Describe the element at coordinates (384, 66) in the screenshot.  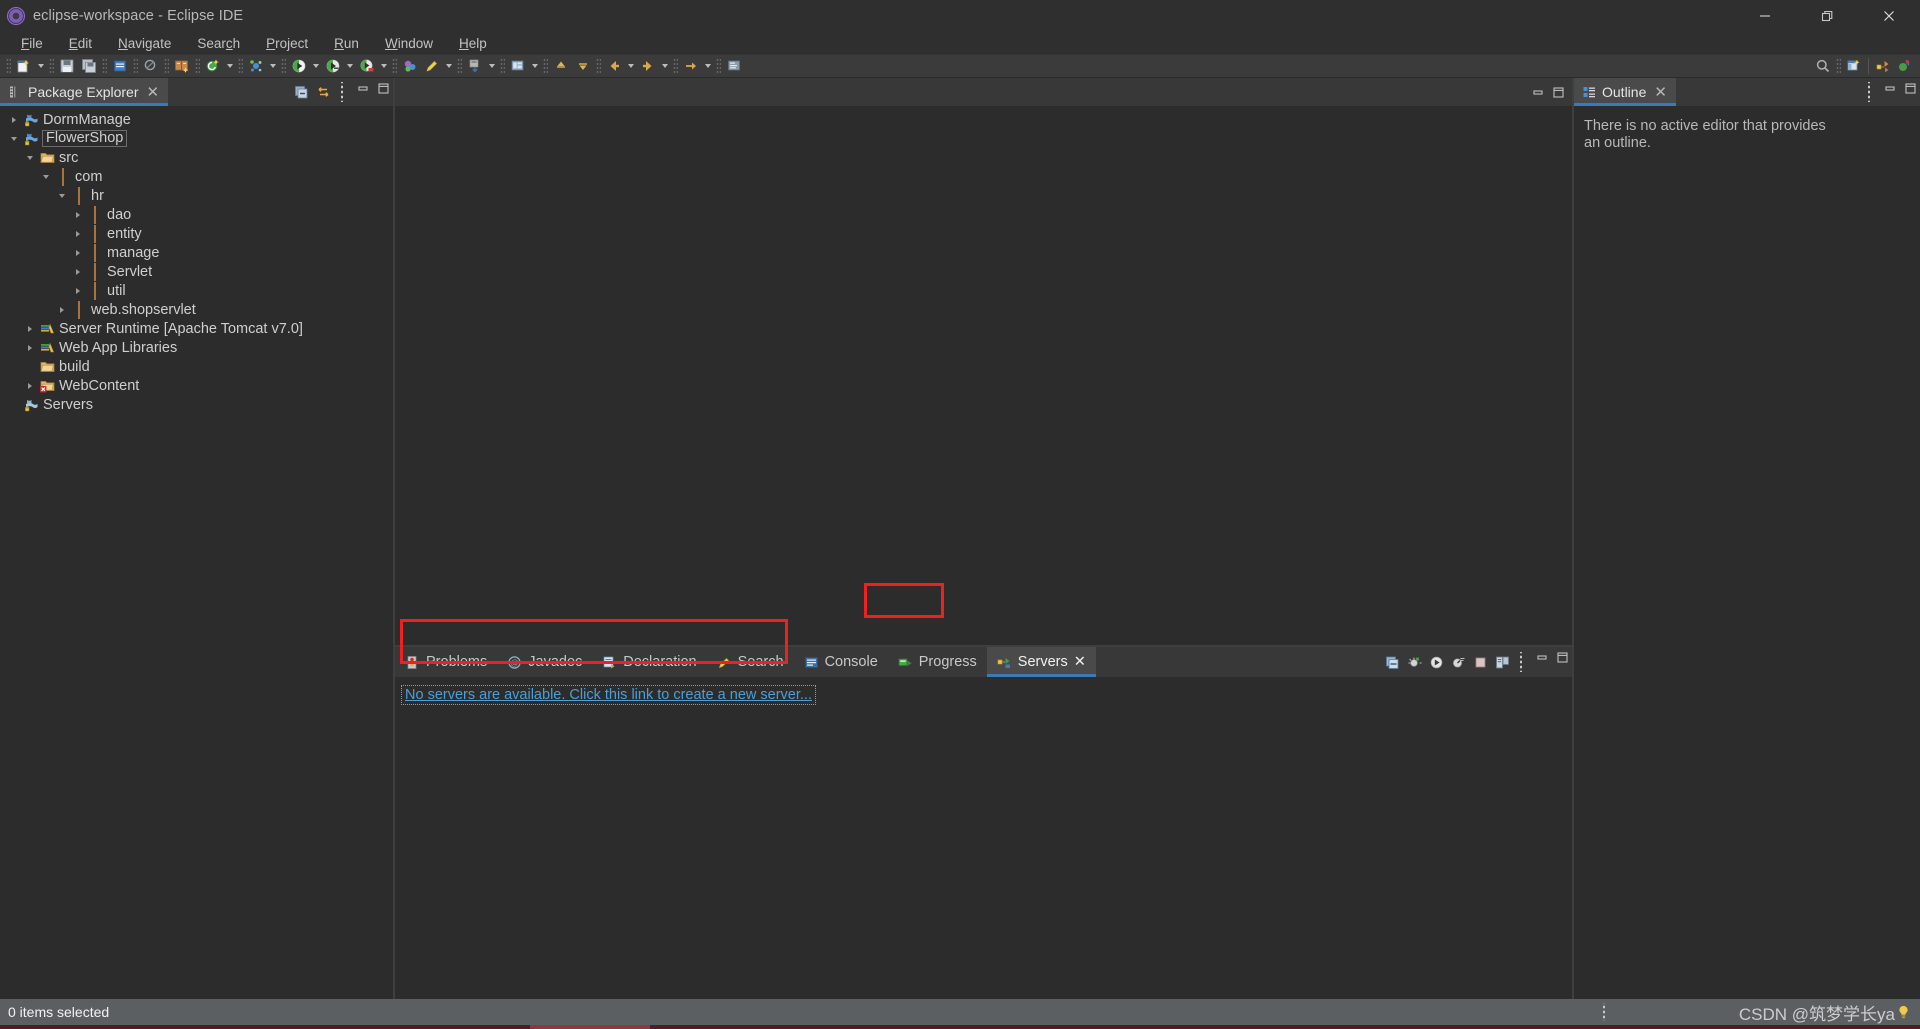
I see `coverage-dropdown-icon` at that location.